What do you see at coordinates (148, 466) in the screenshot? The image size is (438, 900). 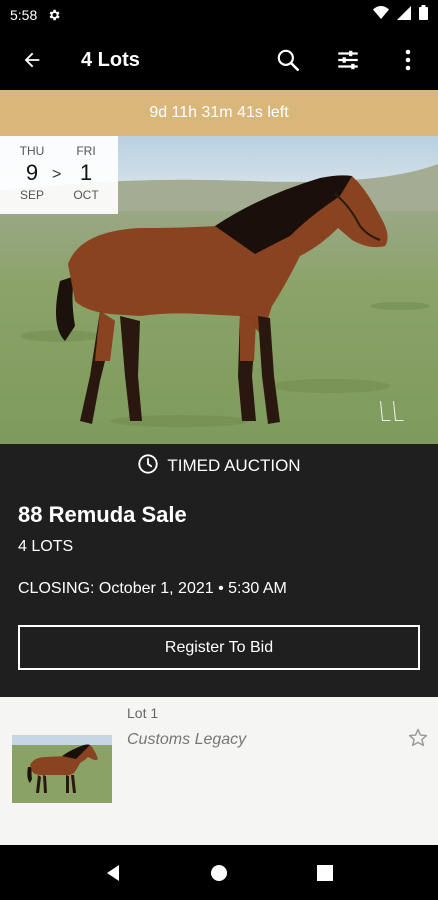 I see `clock-icon` at bounding box center [148, 466].